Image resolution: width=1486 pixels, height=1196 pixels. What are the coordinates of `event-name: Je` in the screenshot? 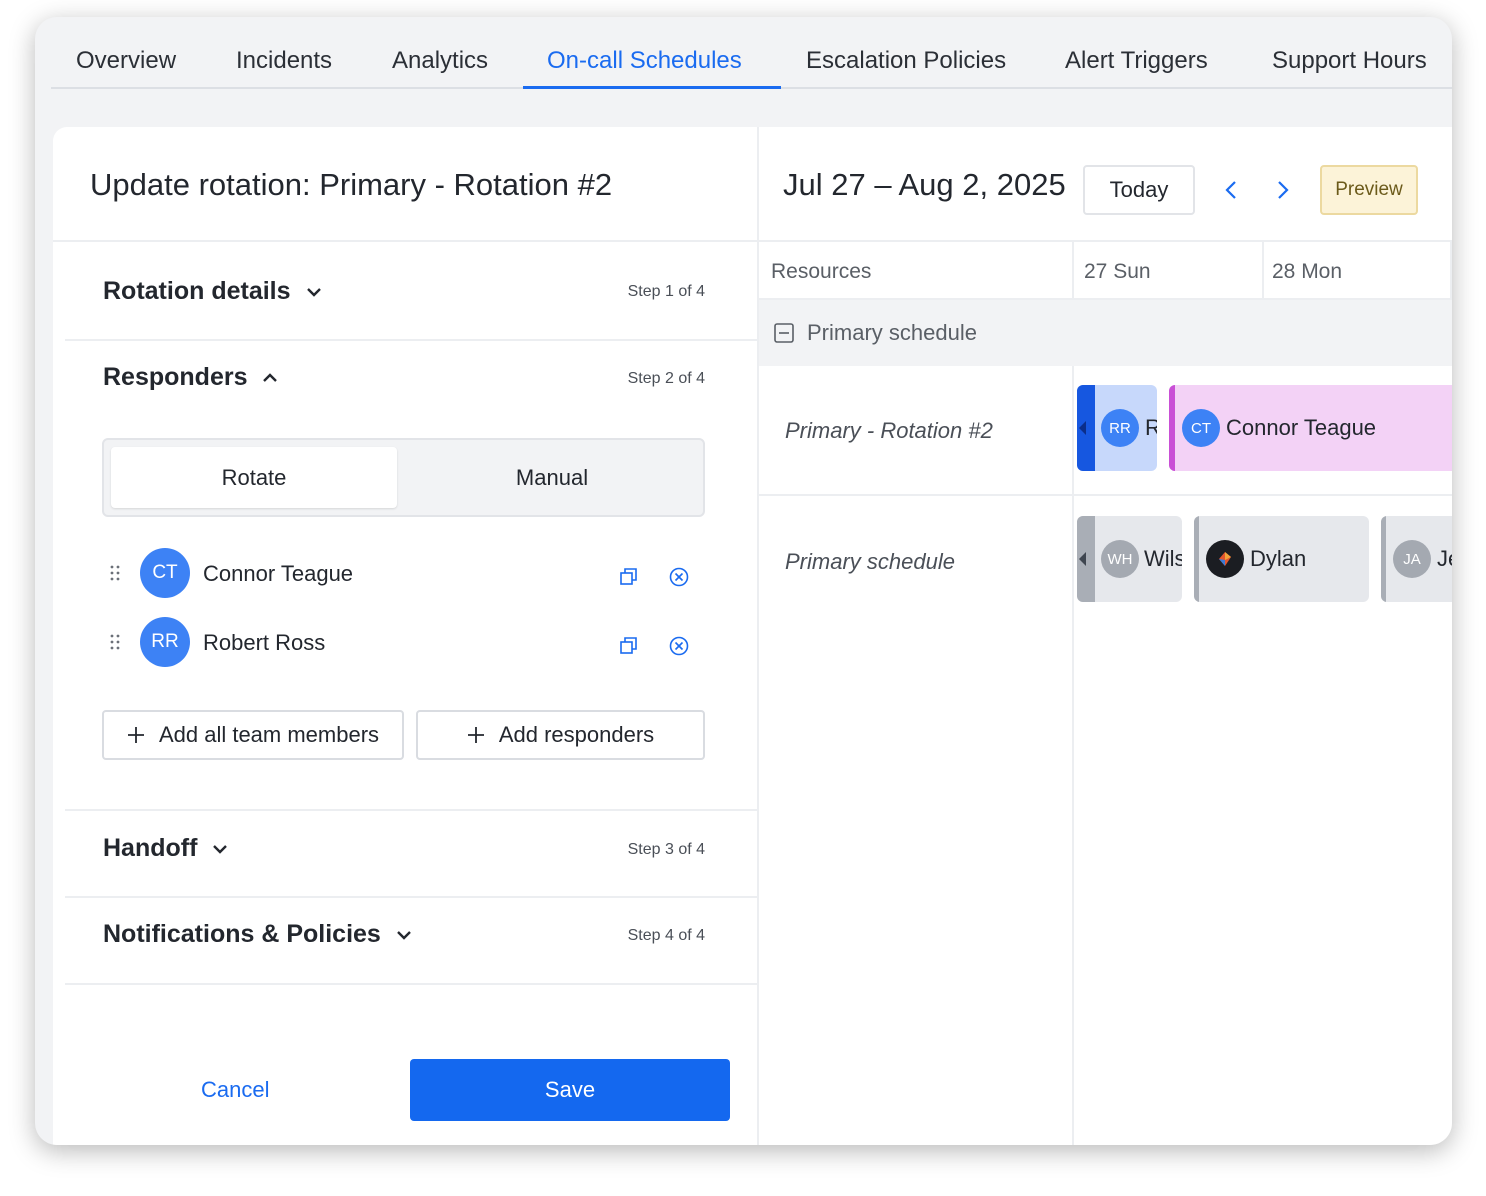 It's located at (1444, 558).